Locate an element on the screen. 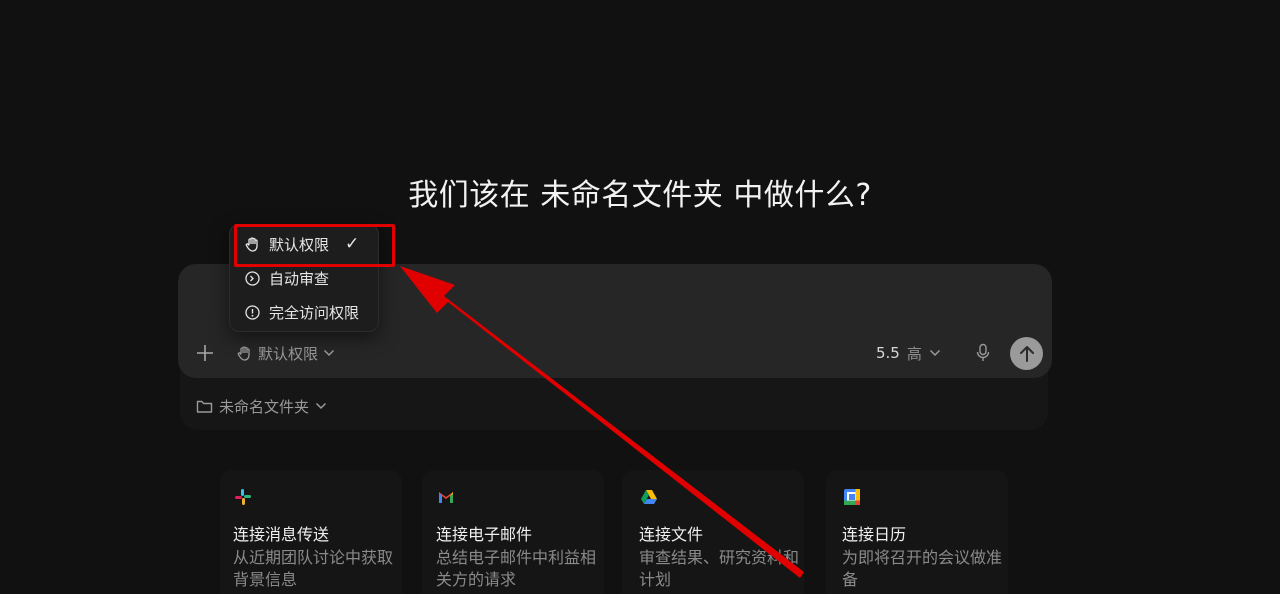 The width and height of the screenshot is (1280, 594). model-effort: 高 is located at coordinates (914, 353).